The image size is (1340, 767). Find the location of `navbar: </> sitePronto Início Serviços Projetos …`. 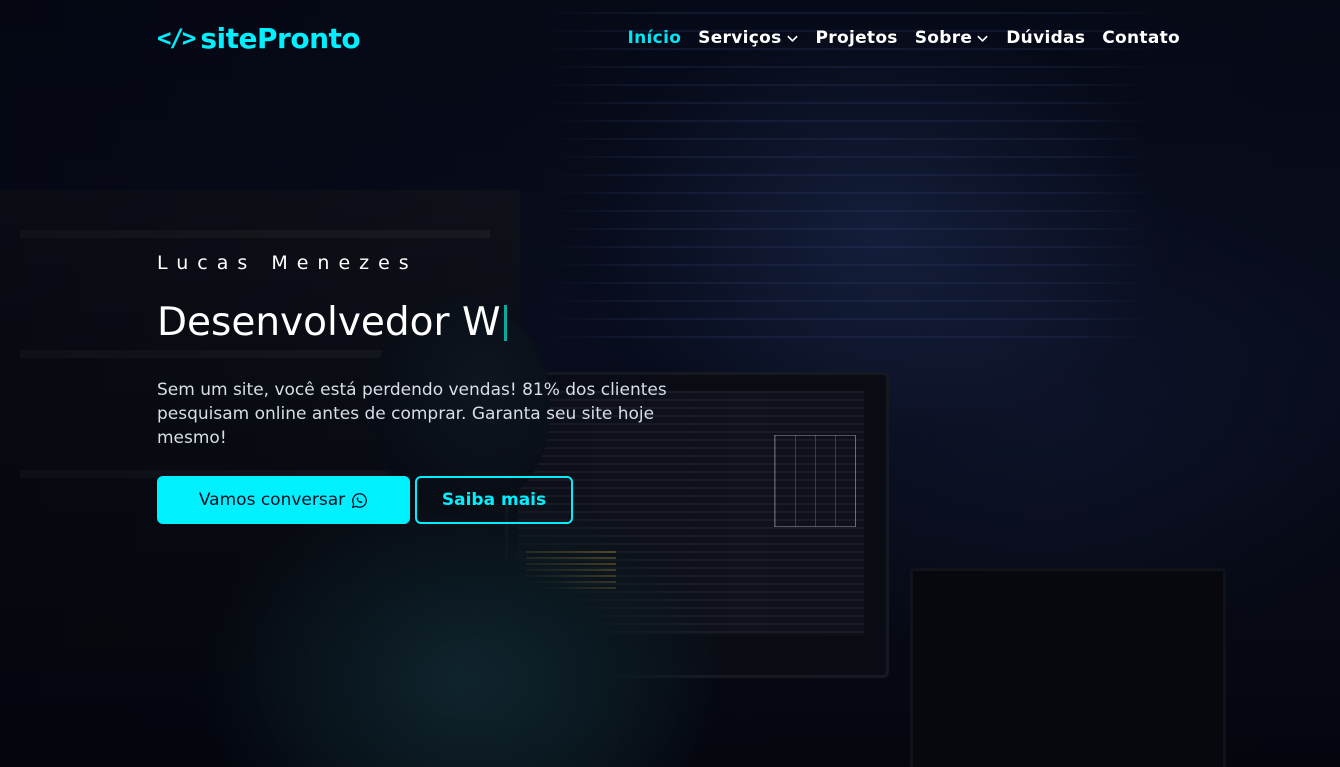

navbar: </> sitePronto Início Serviços Projetos … is located at coordinates (668, 38).